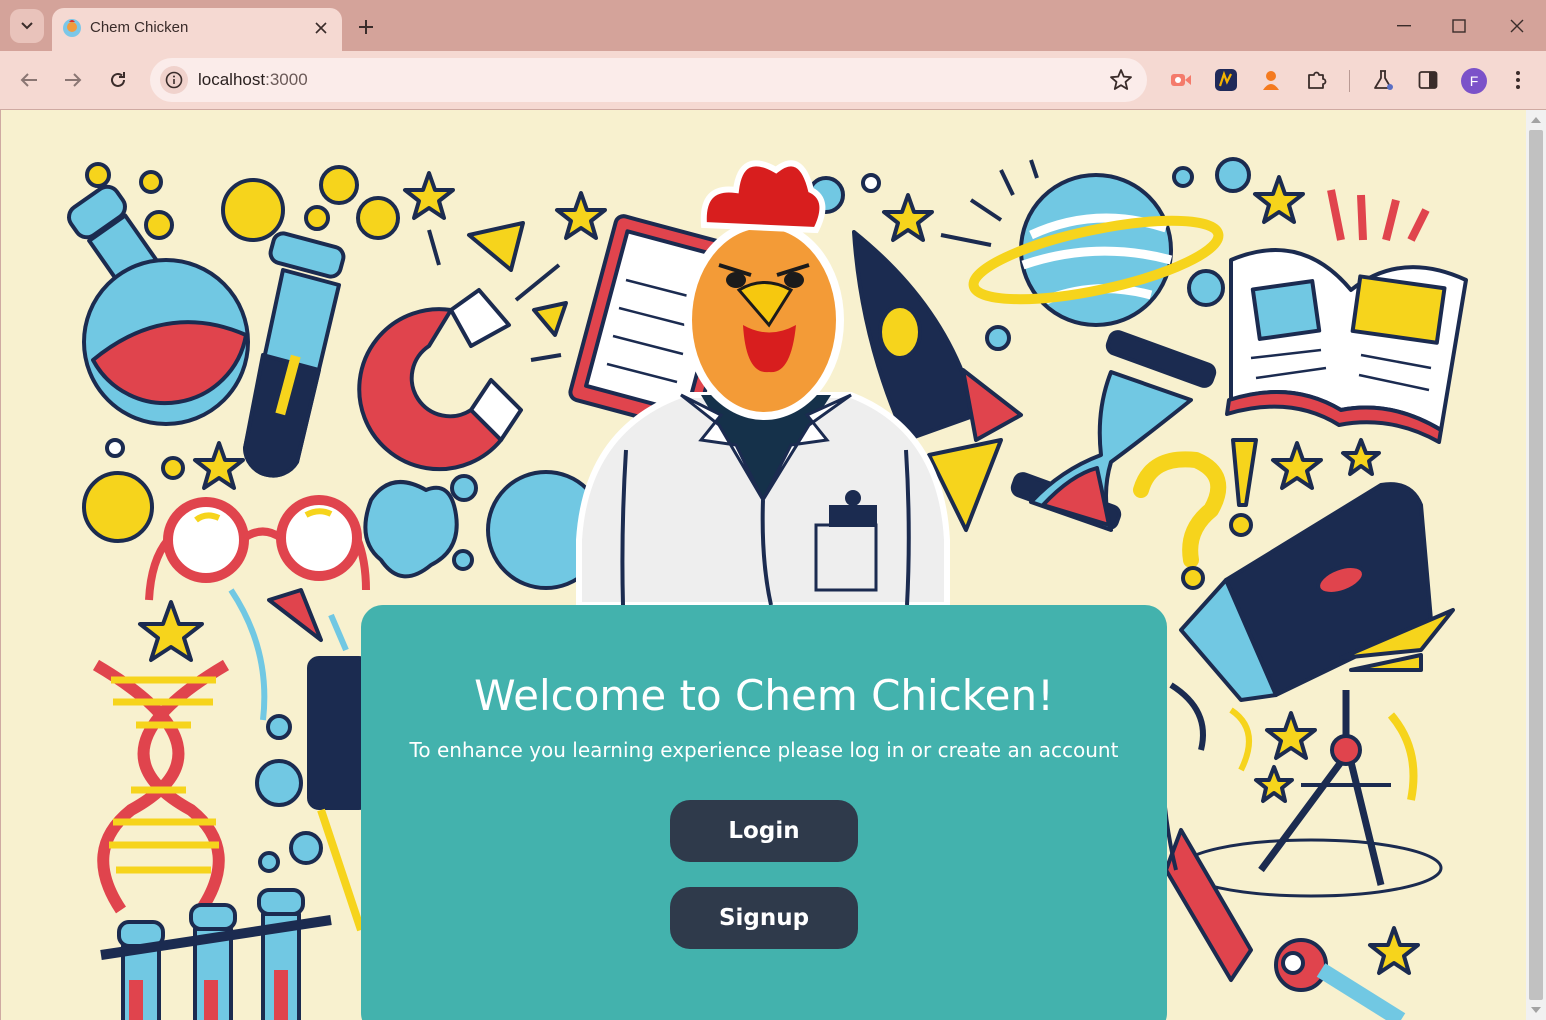  What do you see at coordinates (1349, 81) in the screenshot?
I see `toolbar-separator` at bounding box center [1349, 81].